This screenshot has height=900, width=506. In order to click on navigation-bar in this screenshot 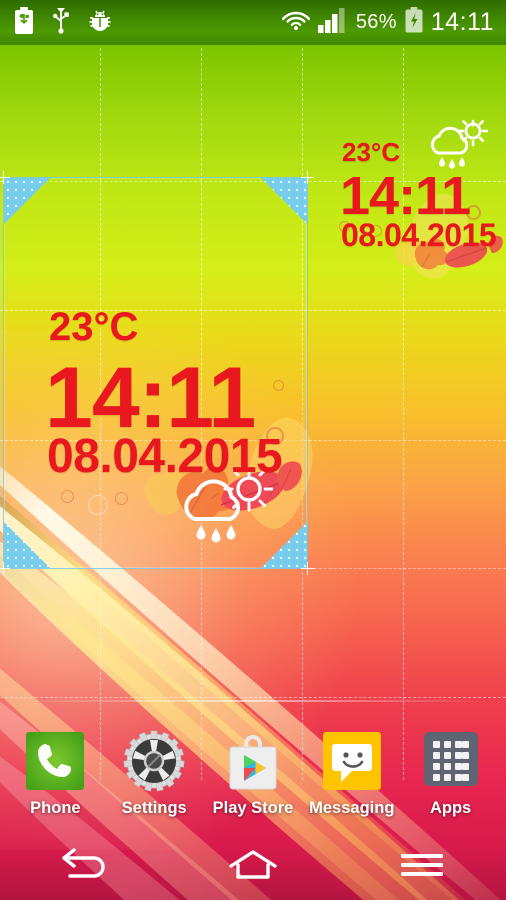, I will do `click(253, 867)`.